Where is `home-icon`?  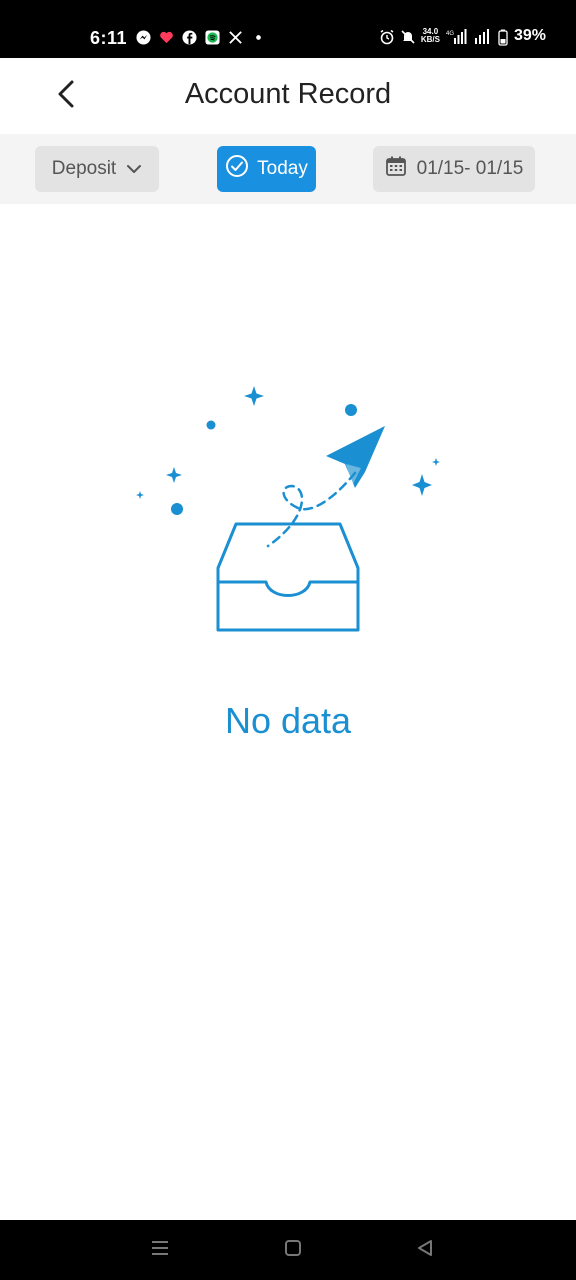 home-icon is located at coordinates (293, 1250).